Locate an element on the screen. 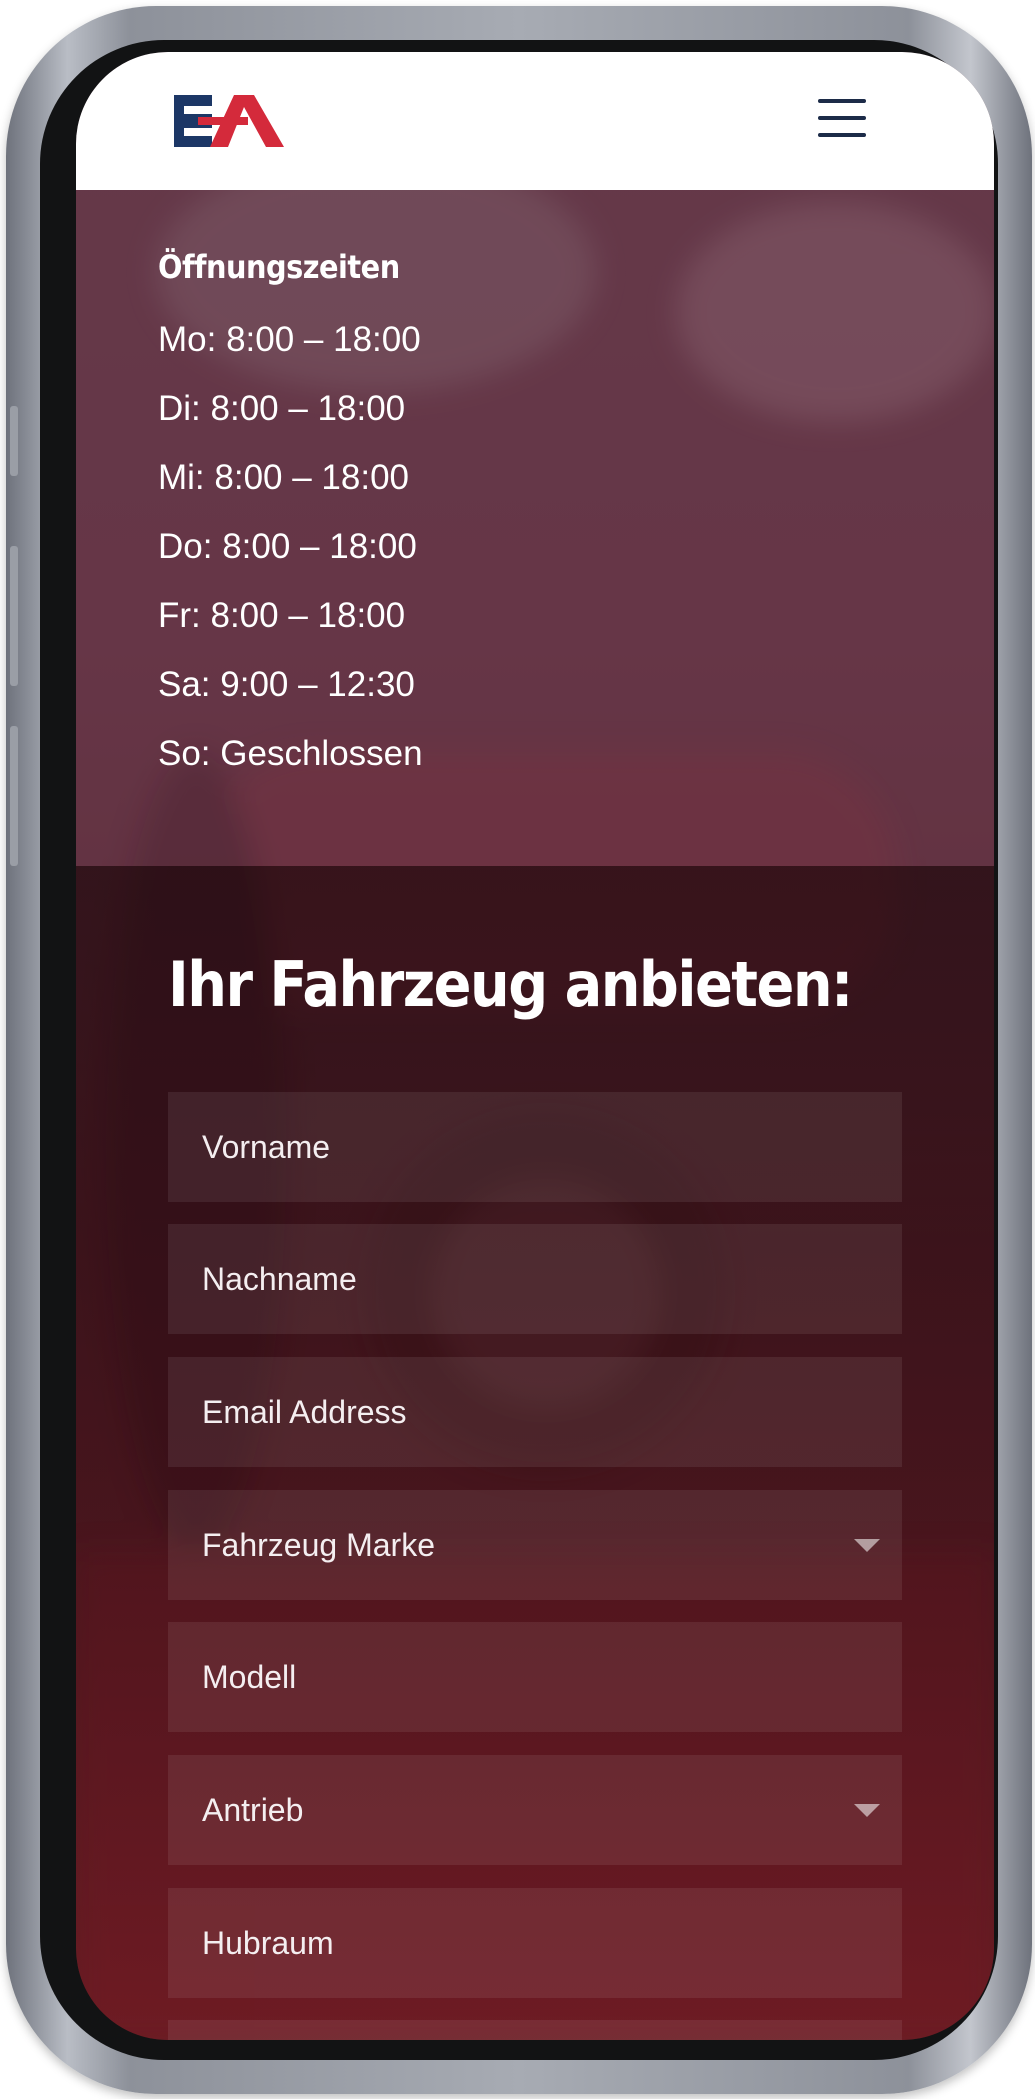  hours-item-friday: Fr: 8:00 – 18:00 is located at coordinates (282, 615).